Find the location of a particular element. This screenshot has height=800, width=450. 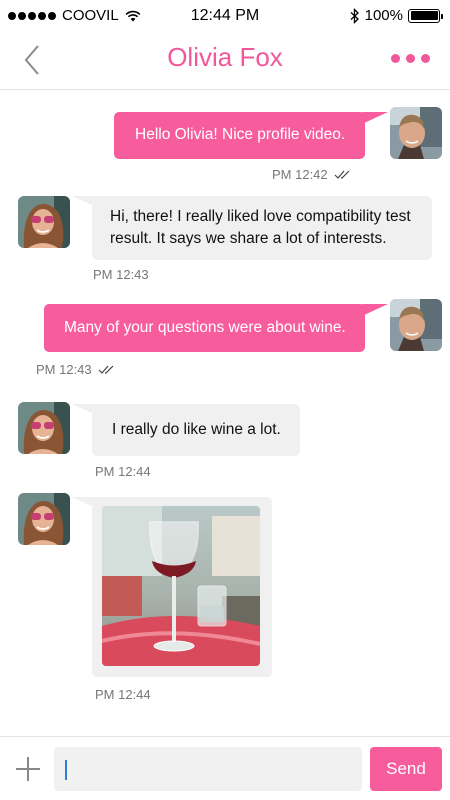

status-bar: COOVIL 12:44 PM 100% is located at coordinates (225, 16).